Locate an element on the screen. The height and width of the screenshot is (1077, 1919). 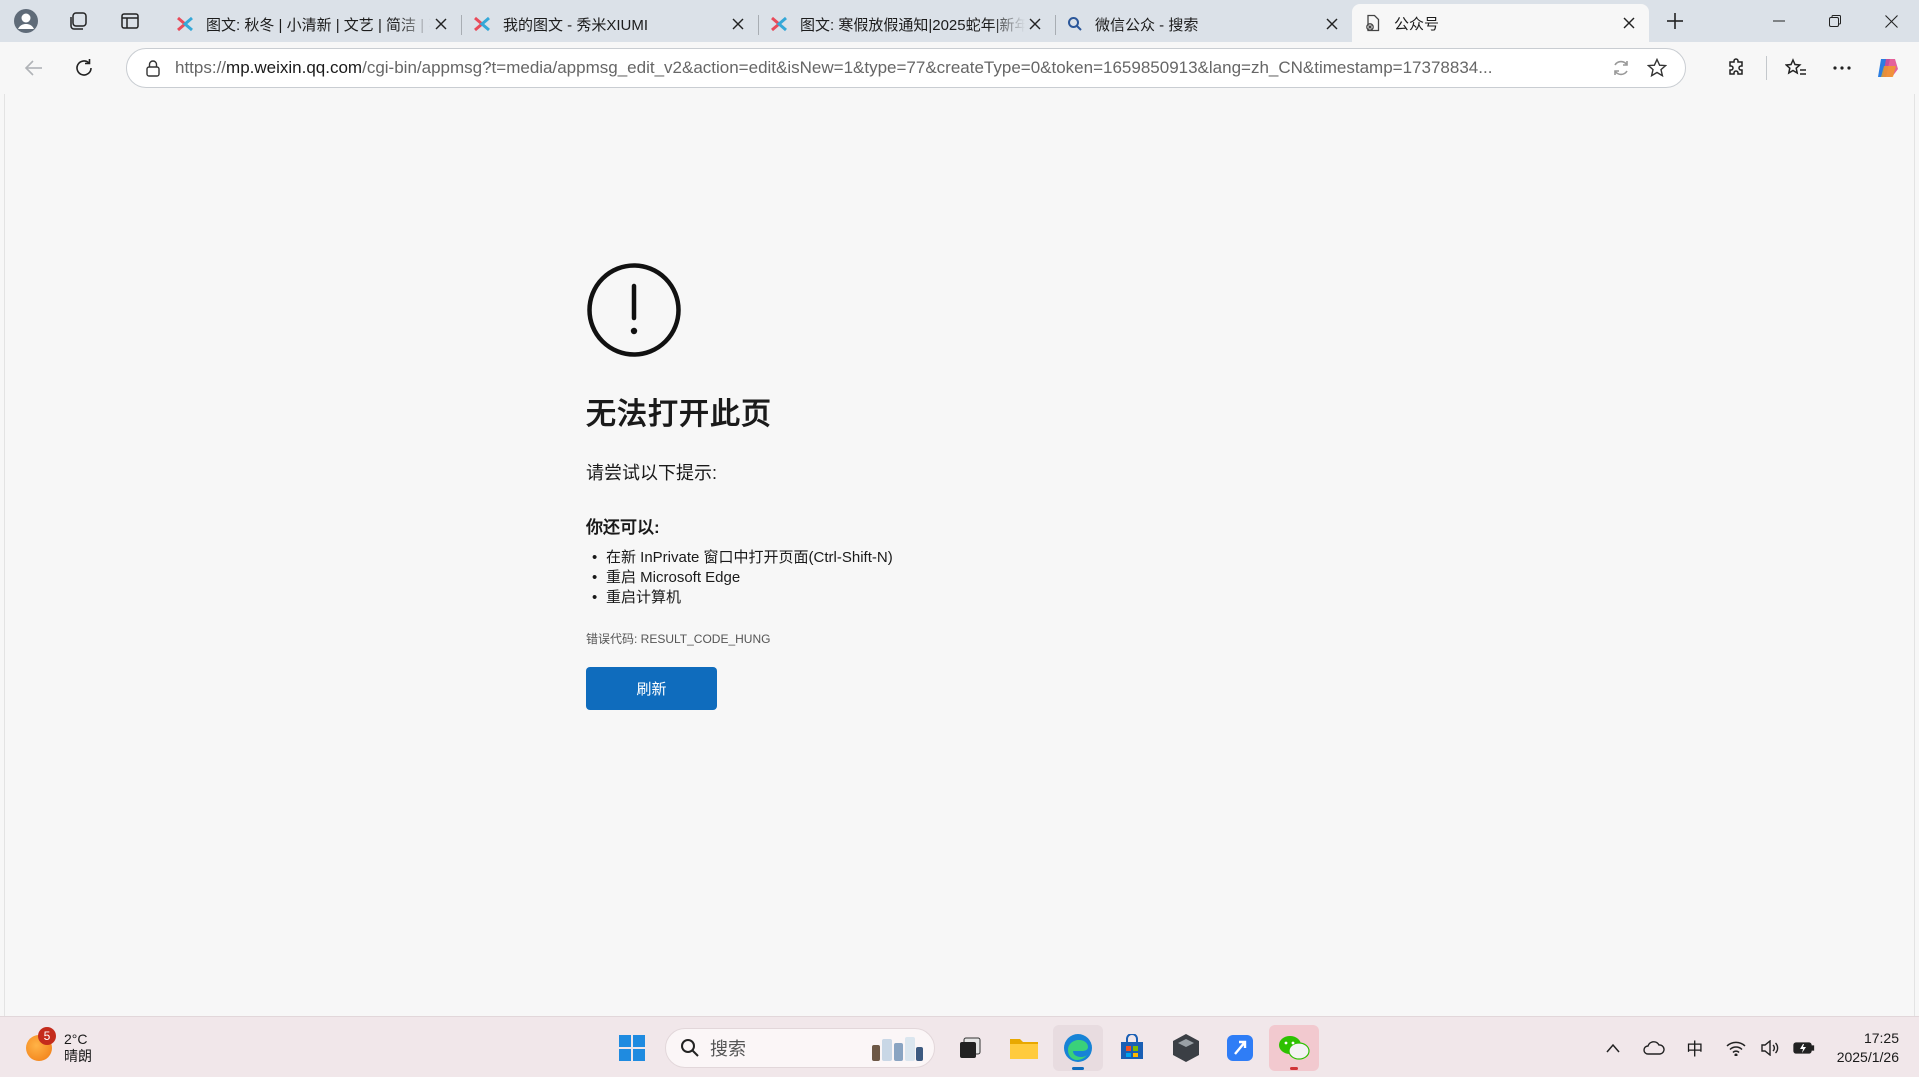
tab-title: 我的图文 - 秀米XIUMI is located at coordinates (575, 25).